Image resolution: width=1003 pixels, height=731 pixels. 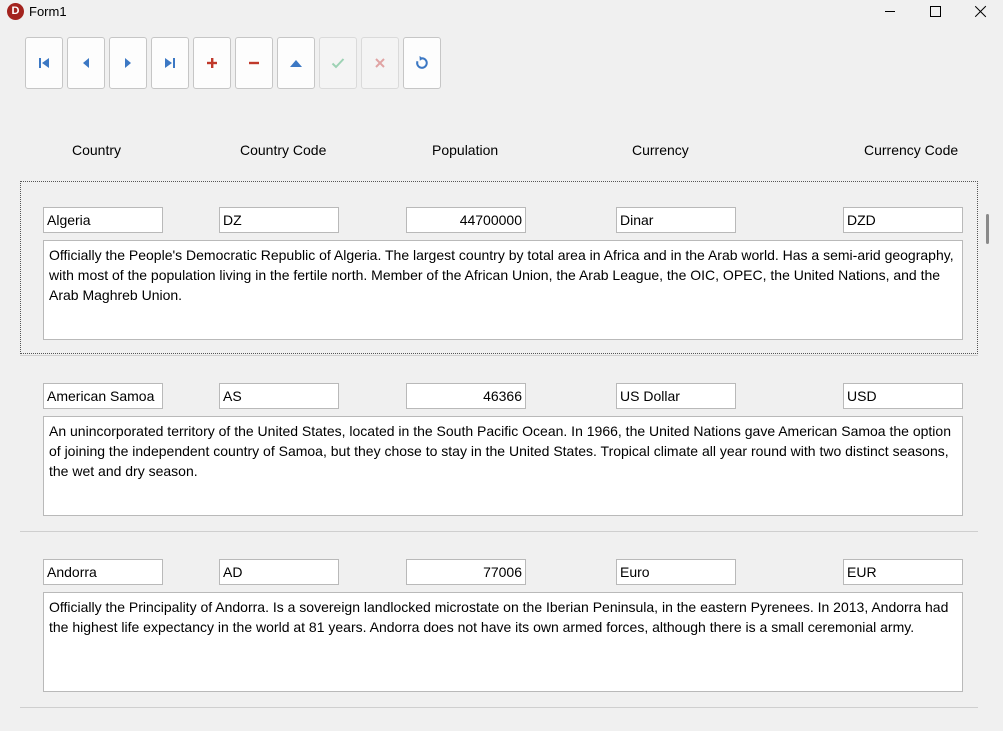 I want to click on scrollbar-thumb, so click(x=987, y=229).